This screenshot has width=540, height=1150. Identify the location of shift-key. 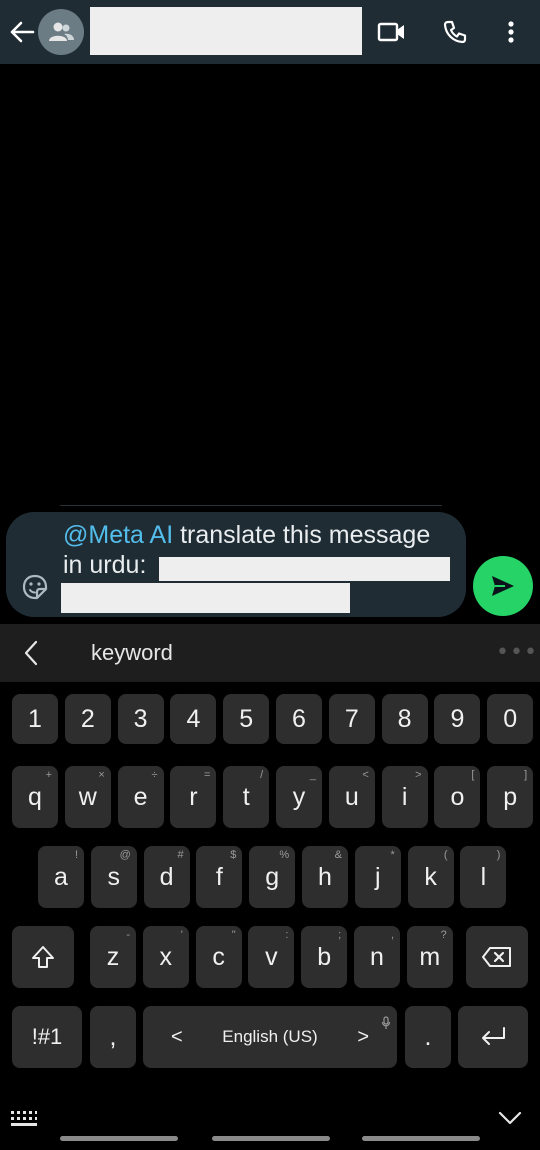
(43, 957).